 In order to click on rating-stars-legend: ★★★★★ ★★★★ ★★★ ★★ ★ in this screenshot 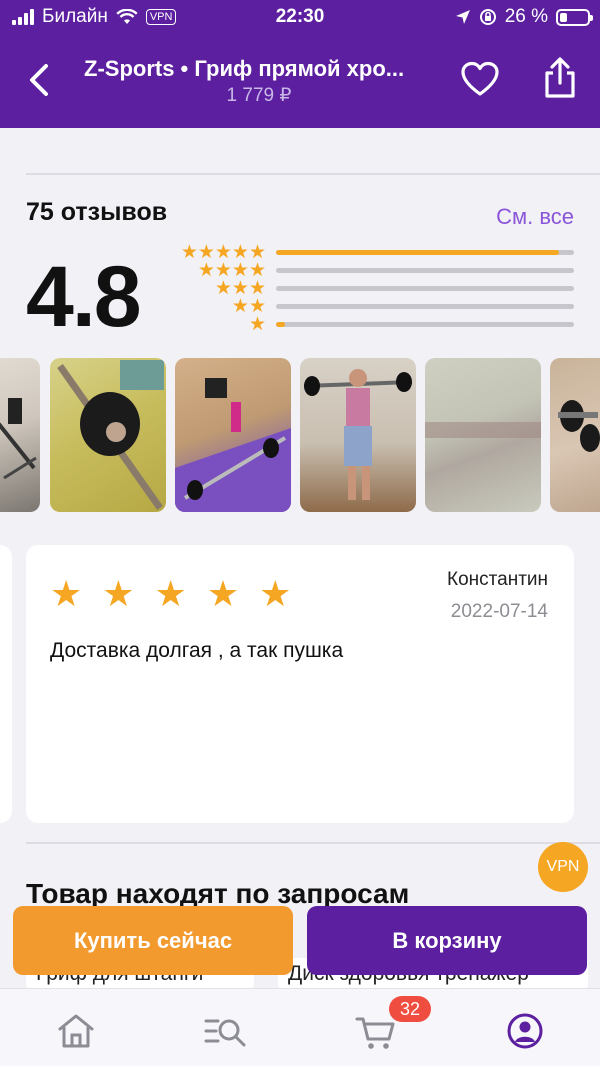, I will do `click(219, 289)`.